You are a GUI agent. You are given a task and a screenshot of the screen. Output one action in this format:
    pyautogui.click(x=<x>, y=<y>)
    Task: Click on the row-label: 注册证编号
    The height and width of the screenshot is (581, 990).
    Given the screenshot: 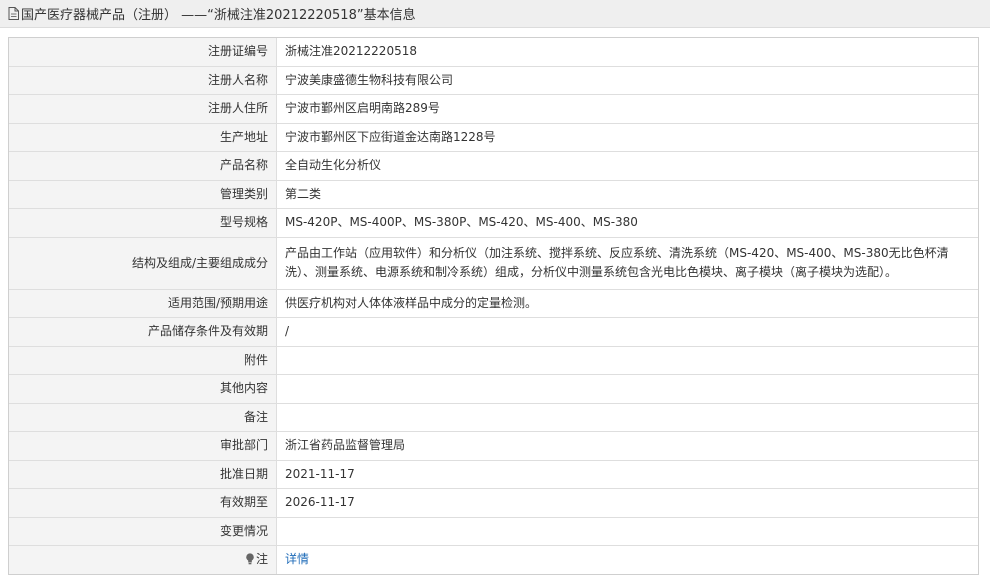 What is the action you would take?
    pyautogui.click(x=143, y=52)
    